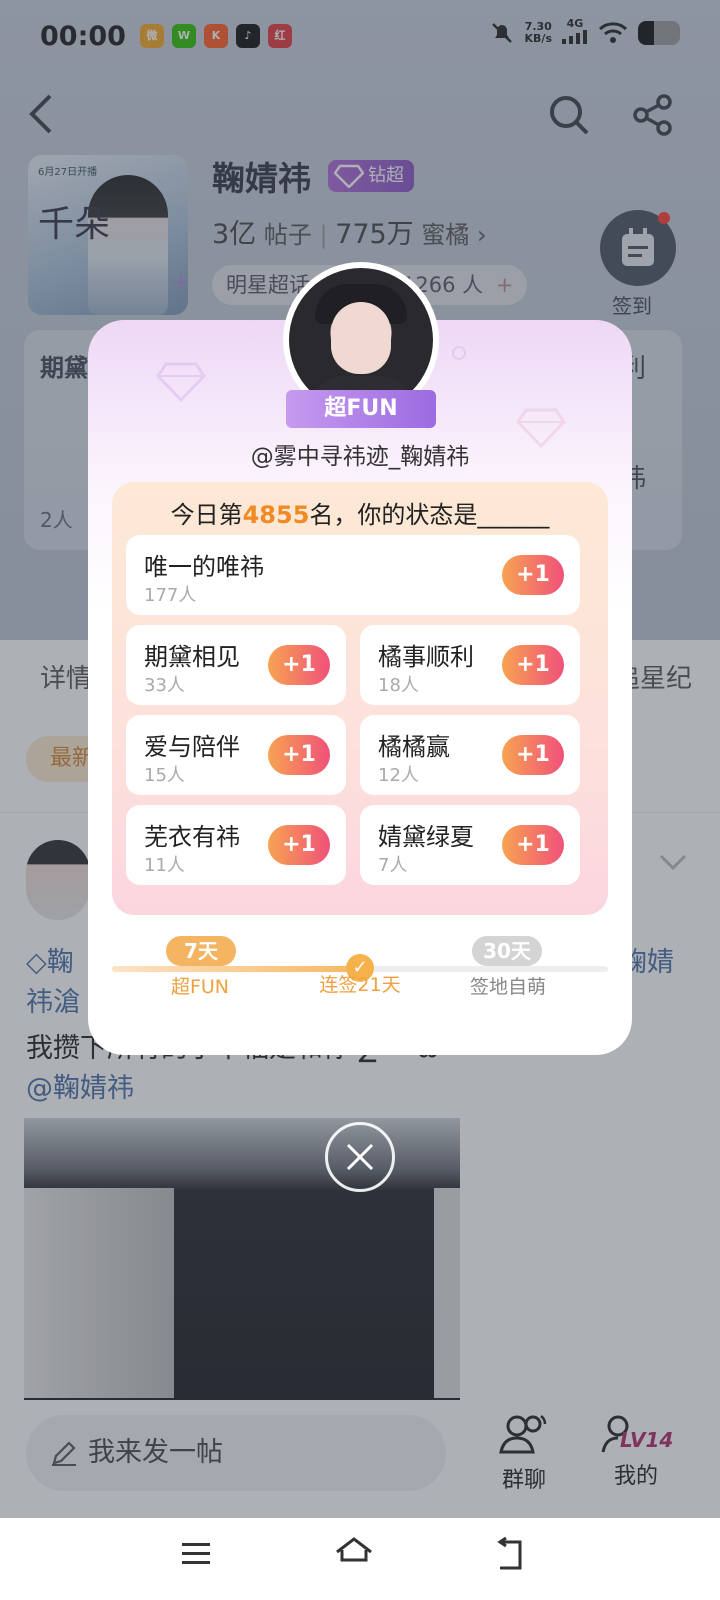 Image resolution: width=720 pixels, height=1600 pixels. What do you see at coordinates (507, 951) in the screenshot?
I see `milestone-30-days: 30天` at bounding box center [507, 951].